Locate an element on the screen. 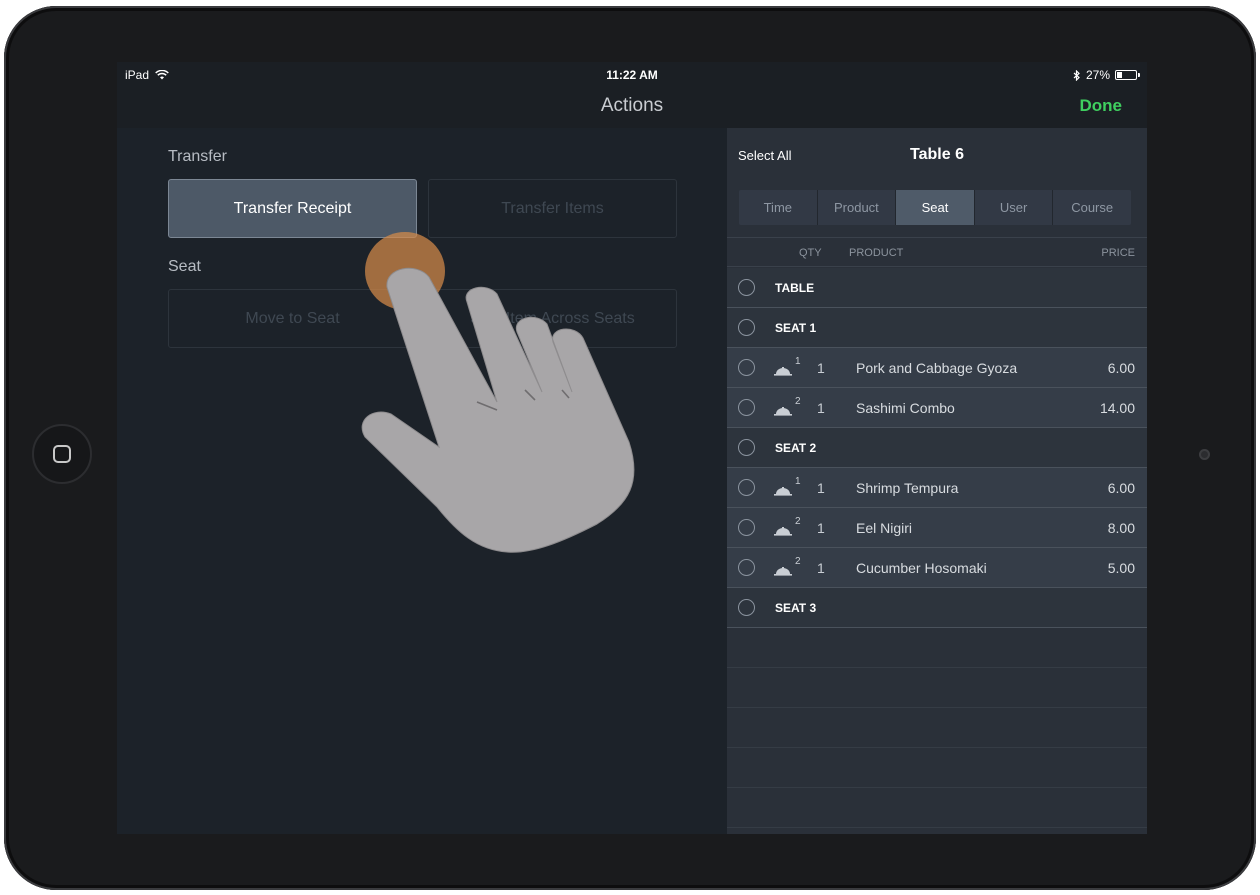 The image size is (1260, 895). item-row: 1 1 Shrimp Tempura 6.00 is located at coordinates (937, 488).